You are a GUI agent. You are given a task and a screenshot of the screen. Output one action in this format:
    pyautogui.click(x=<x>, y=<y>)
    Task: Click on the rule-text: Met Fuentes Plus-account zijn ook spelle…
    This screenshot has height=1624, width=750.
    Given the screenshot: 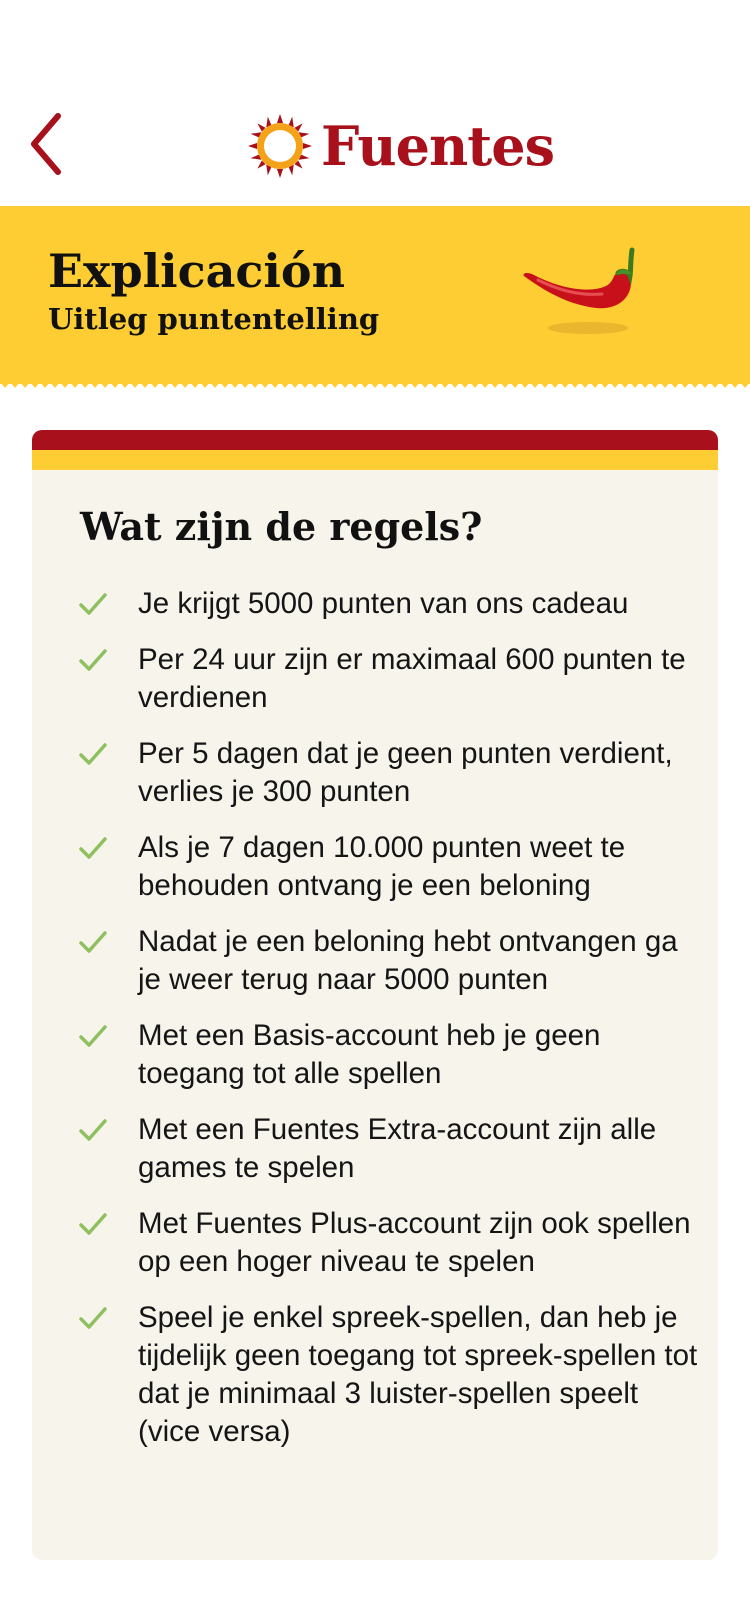 What is the action you would take?
    pyautogui.click(x=414, y=1242)
    